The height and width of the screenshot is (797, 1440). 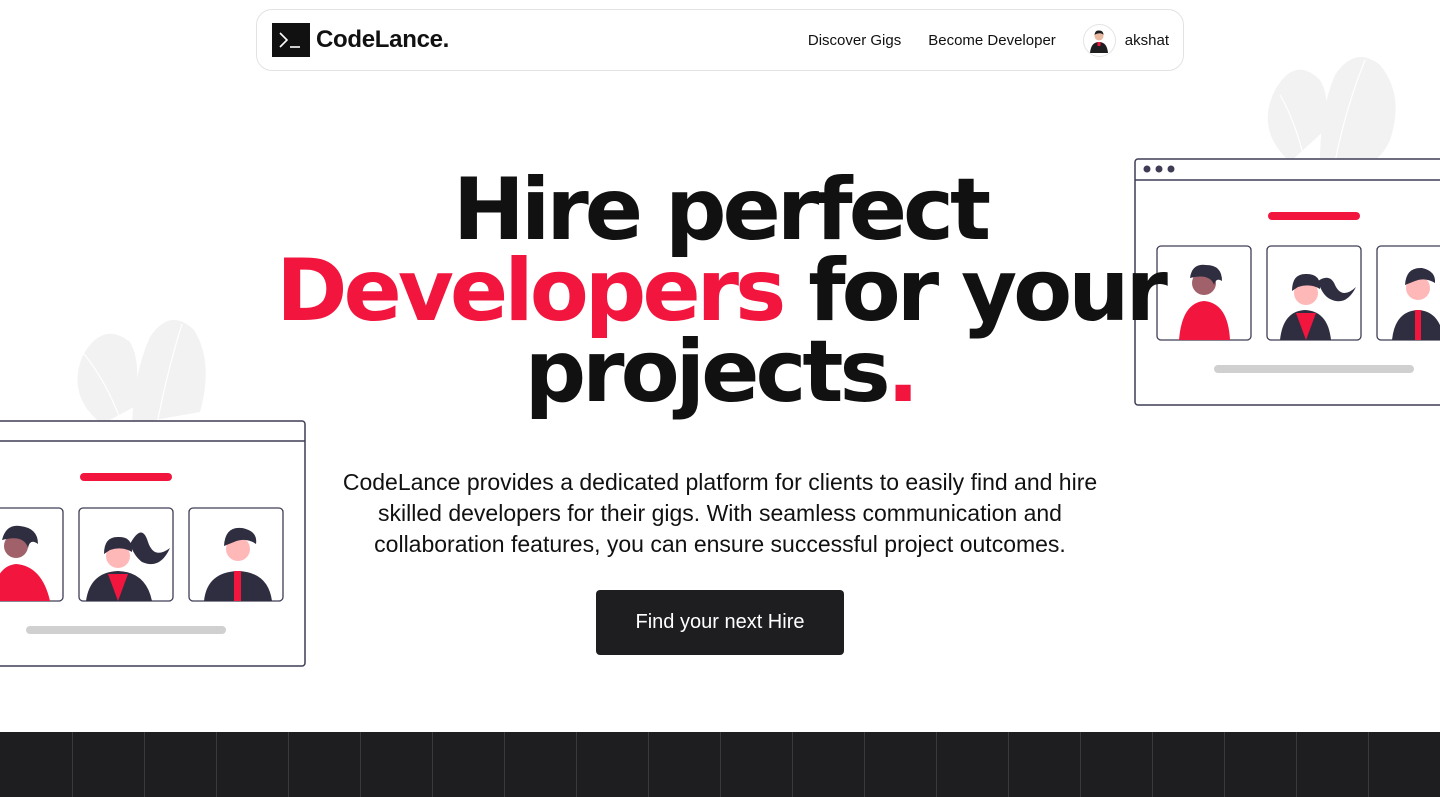 I want to click on logo: CodeLance., so click(x=360, y=40).